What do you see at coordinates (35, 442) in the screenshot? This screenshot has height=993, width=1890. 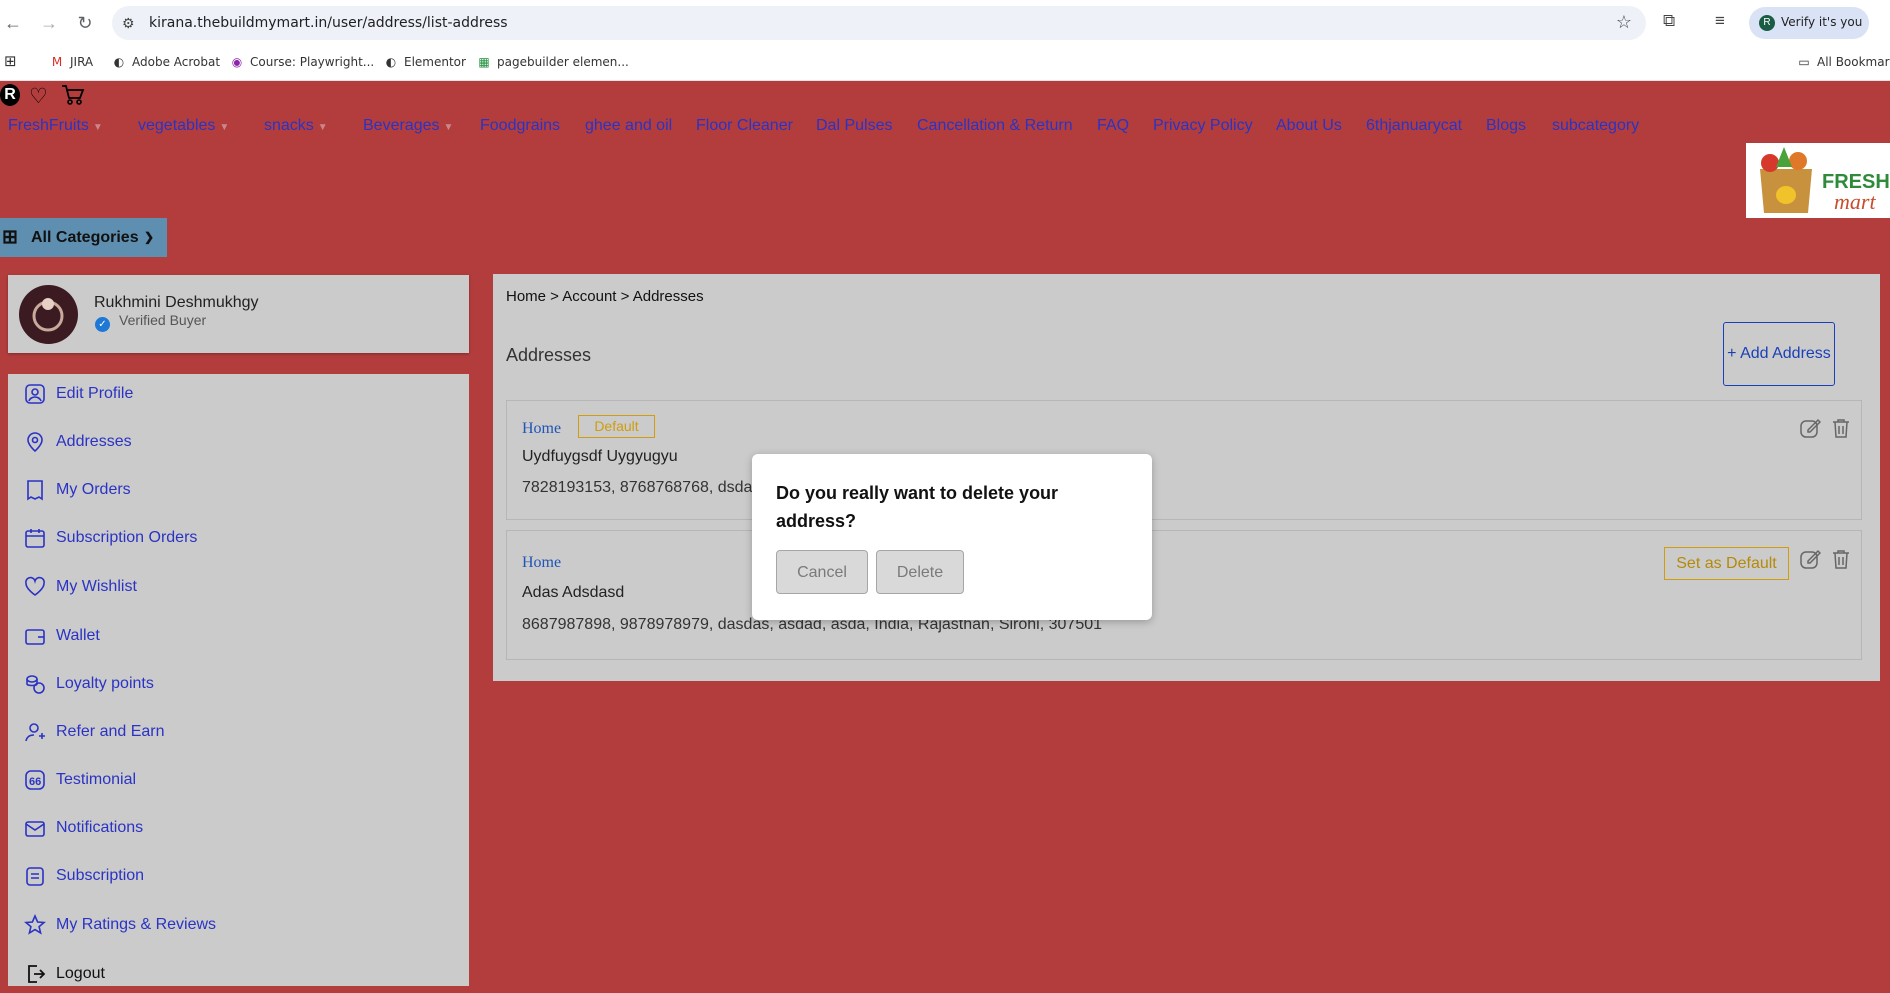 I see `location-pin-icon` at bounding box center [35, 442].